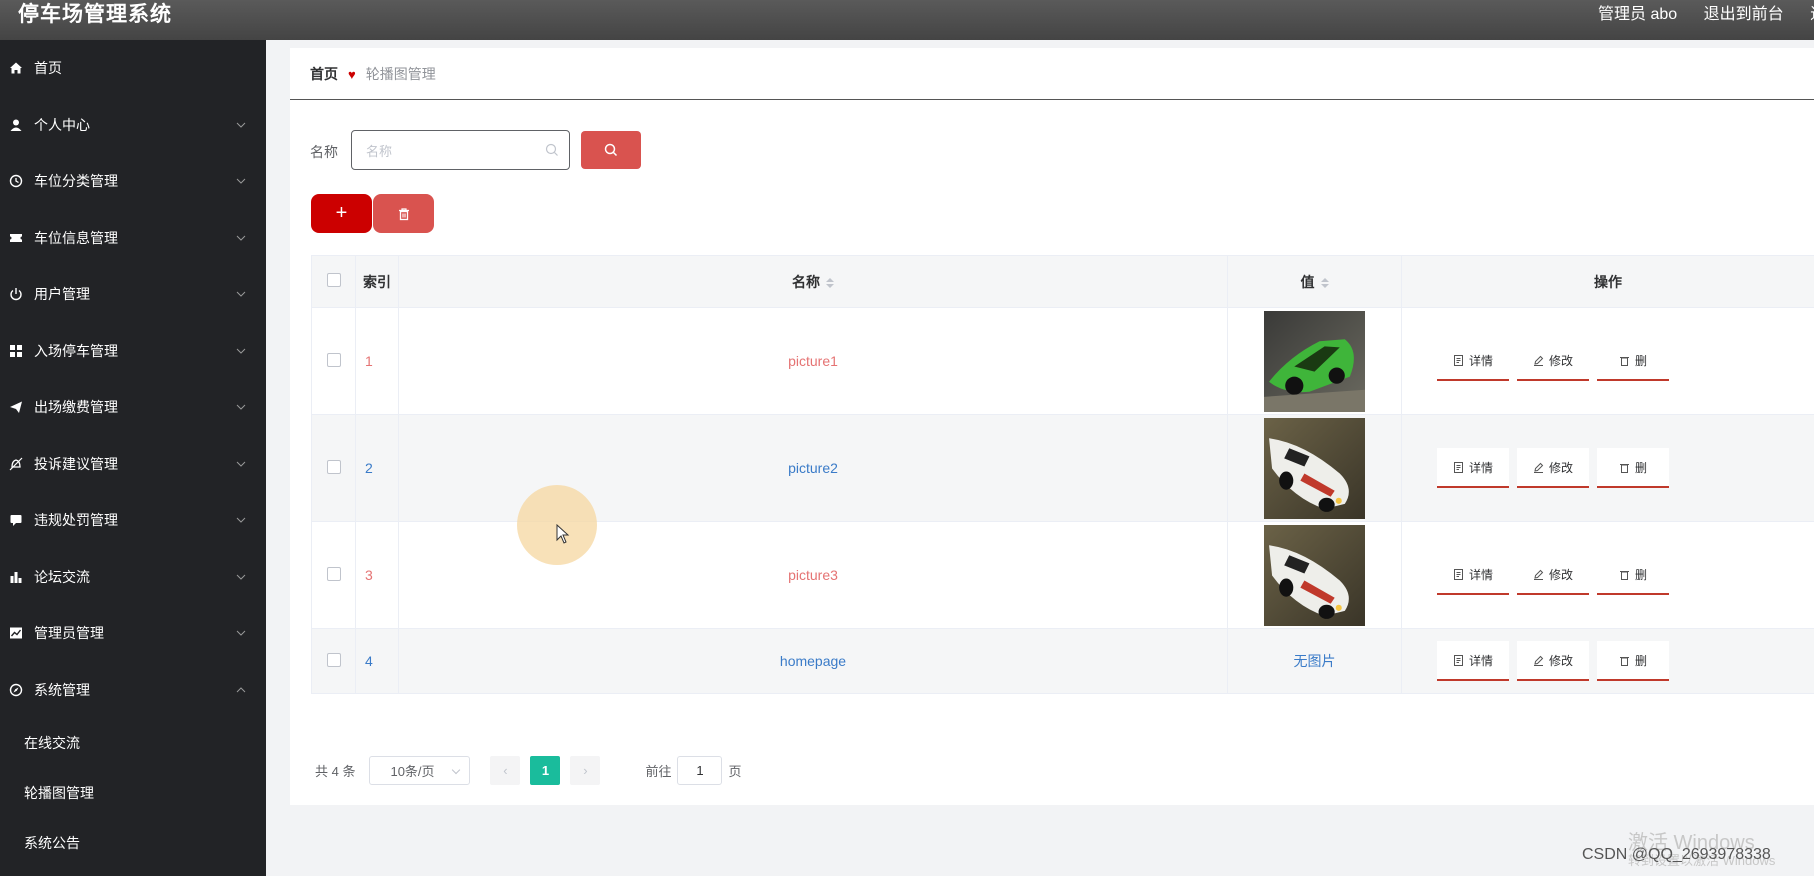 The image size is (1814, 876). What do you see at coordinates (16, 633) in the screenshot?
I see `trend-chart-icon` at bounding box center [16, 633].